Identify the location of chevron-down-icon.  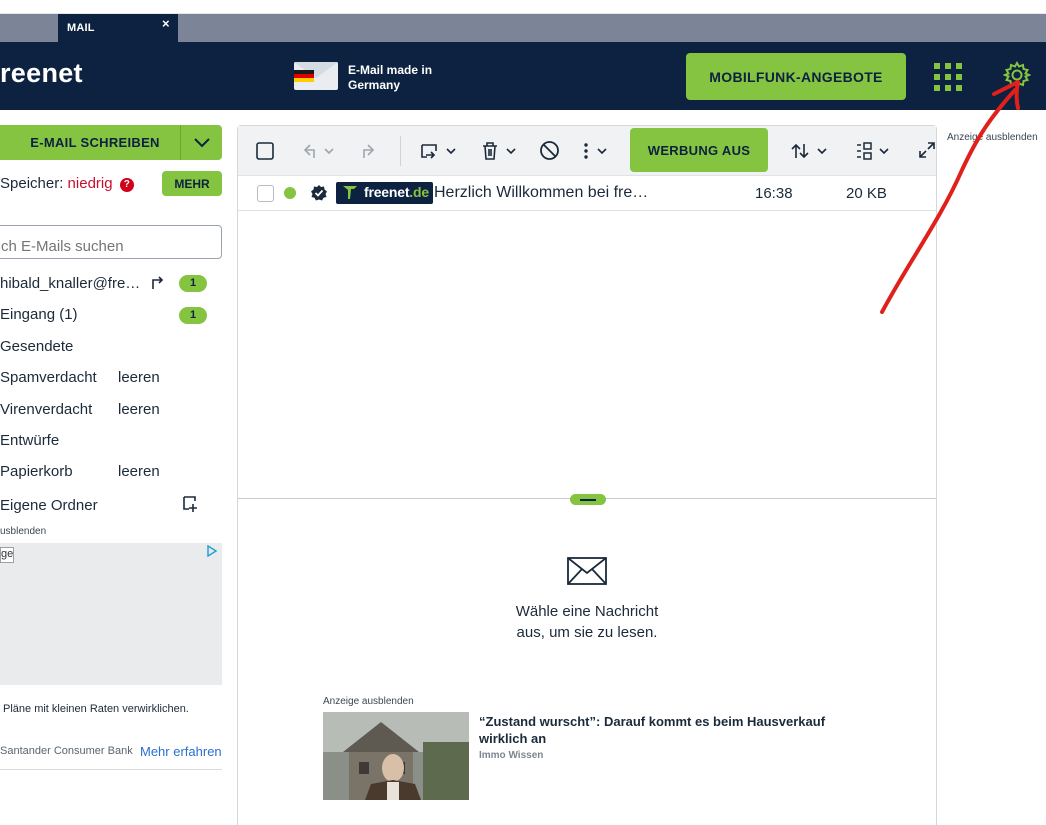
(202, 143).